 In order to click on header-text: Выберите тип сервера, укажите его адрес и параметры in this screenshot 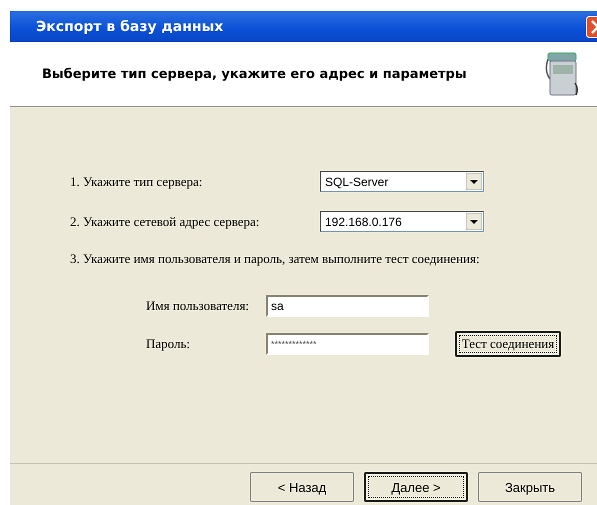, I will do `click(254, 74)`.